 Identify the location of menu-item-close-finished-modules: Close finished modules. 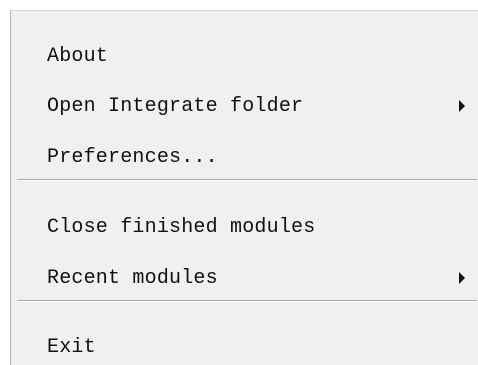
(244, 227).